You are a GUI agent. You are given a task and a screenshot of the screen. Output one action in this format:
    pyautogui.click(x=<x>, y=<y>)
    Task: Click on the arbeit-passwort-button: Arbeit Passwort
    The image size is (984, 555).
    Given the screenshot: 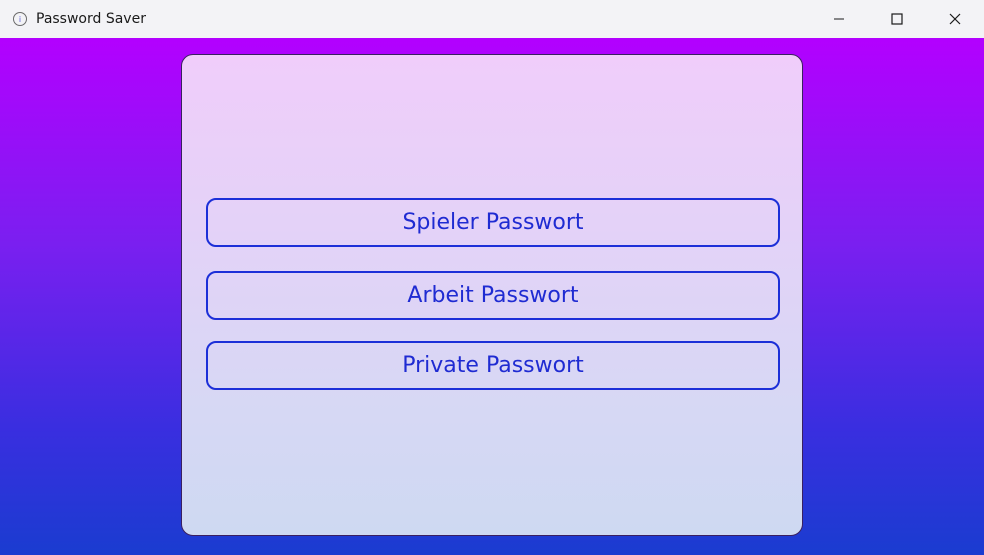 What is the action you would take?
    pyautogui.click(x=493, y=295)
    